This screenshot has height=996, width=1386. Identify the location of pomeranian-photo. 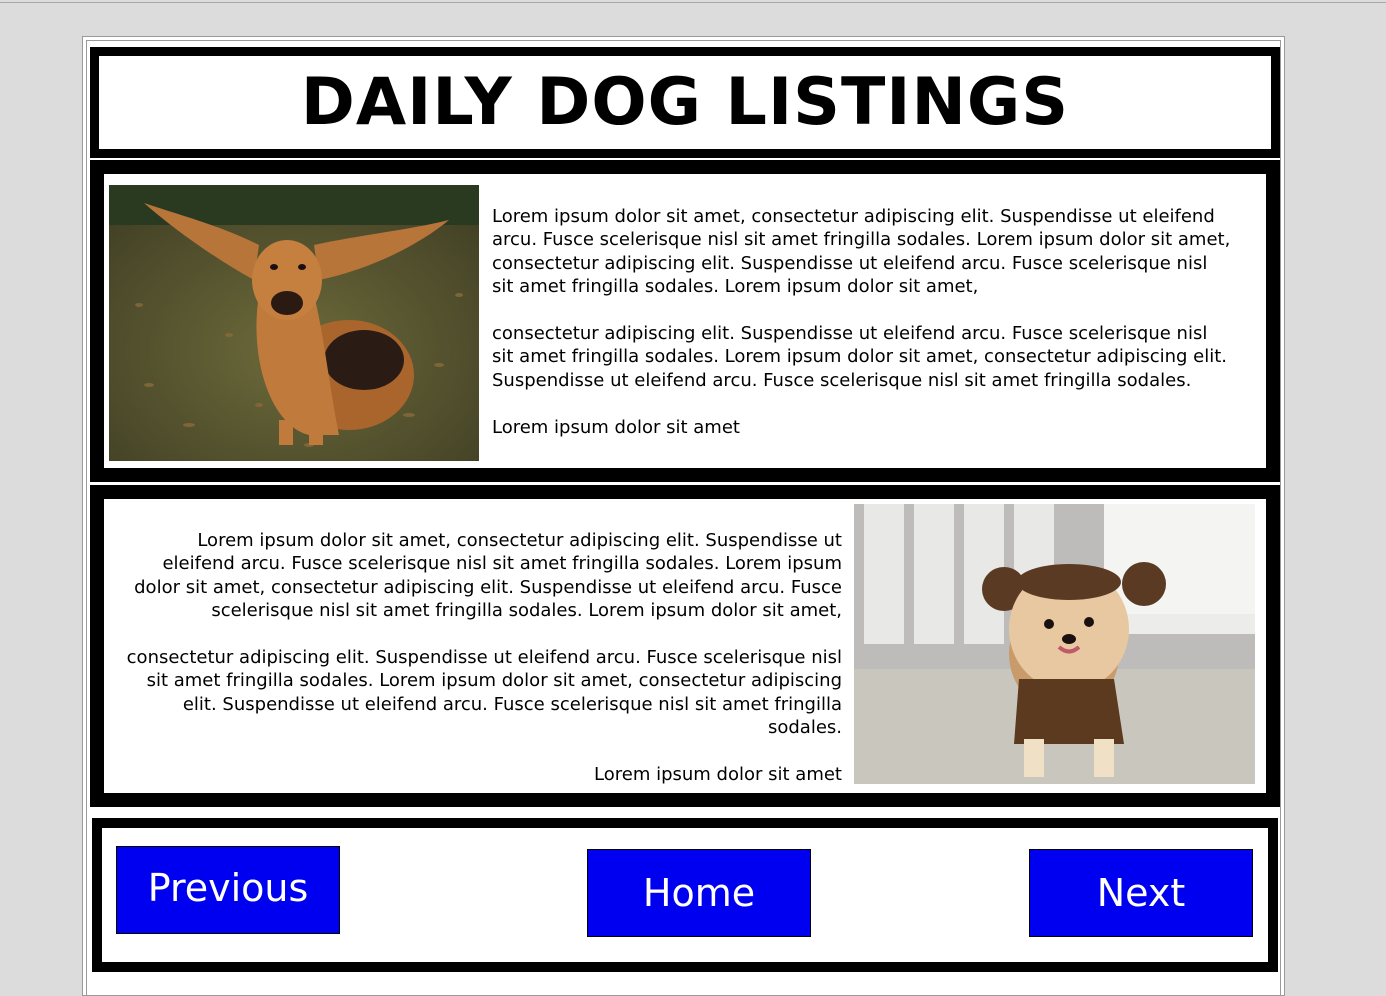
(1054, 644).